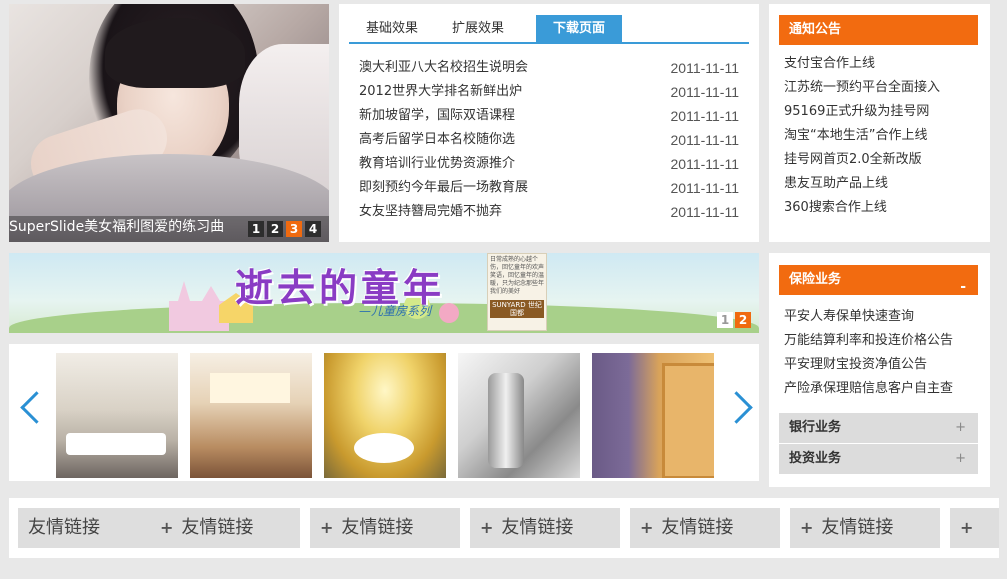 The image size is (1007, 579). Describe the element at coordinates (517, 309) in the screenshot. I see `banner-ad-logo: SUNYARD 世纪国都` at that location.